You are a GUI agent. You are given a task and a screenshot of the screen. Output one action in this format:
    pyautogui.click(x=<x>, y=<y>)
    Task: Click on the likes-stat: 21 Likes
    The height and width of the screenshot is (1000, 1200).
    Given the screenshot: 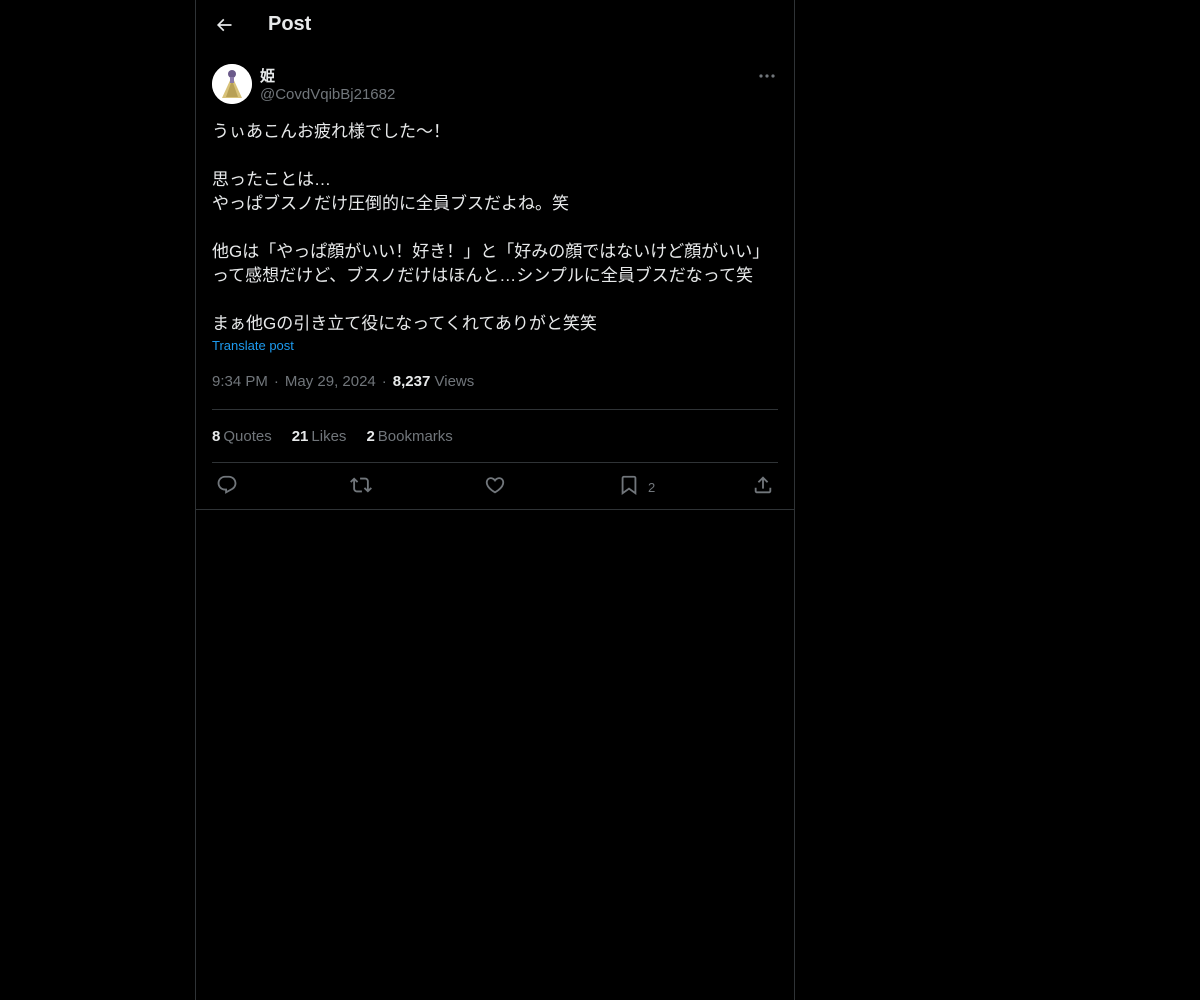 What is the action you would take?
    pyautogui.click(x=319, y=436)
    